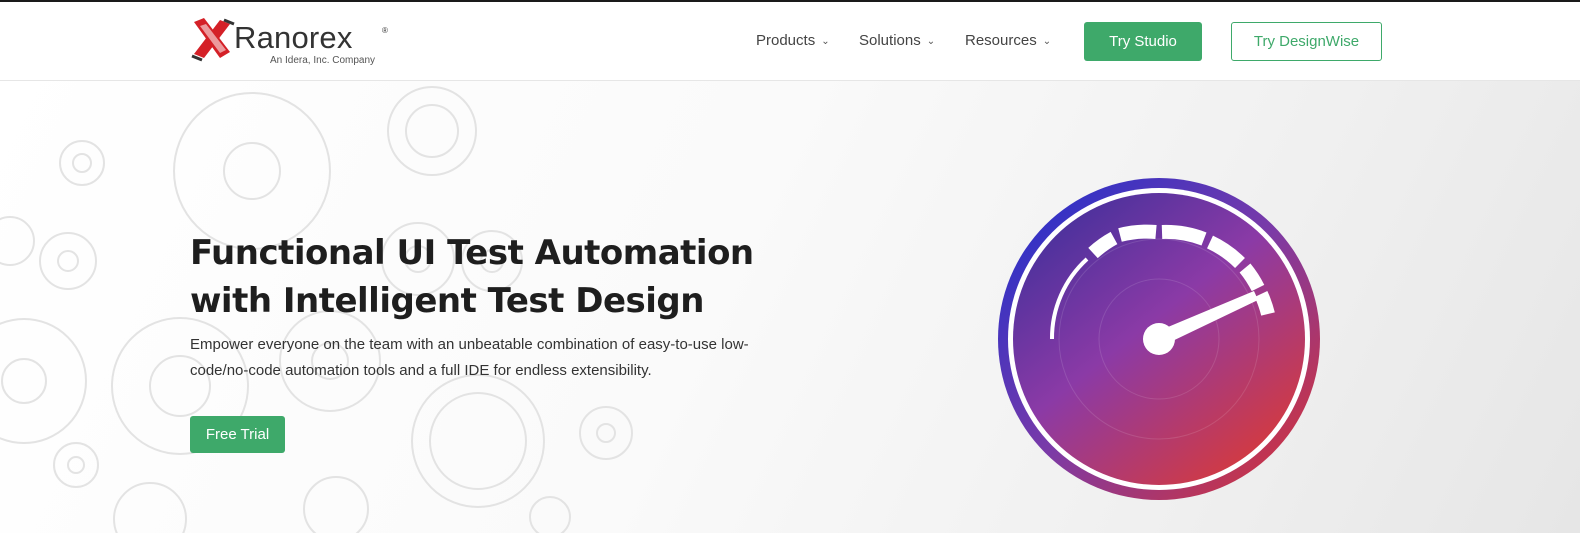 This screenshot has height=533, width=1580. I want to click on headline-line-2: with Intelligent Test Design, so click(447, 301).